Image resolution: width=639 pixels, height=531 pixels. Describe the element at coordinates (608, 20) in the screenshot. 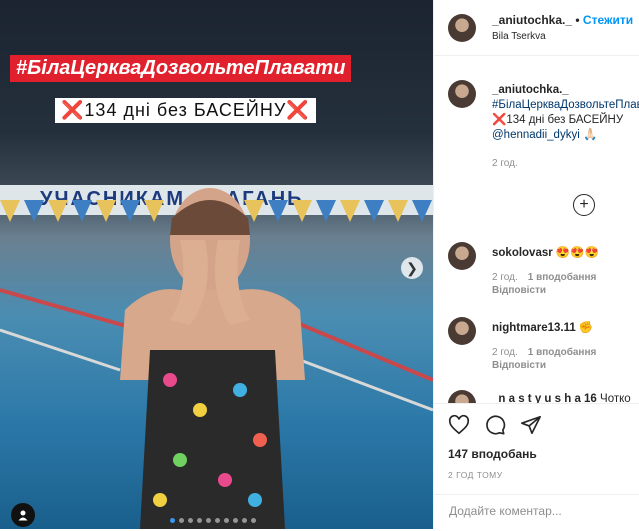

I see `follow-button: Стежити` at that location.